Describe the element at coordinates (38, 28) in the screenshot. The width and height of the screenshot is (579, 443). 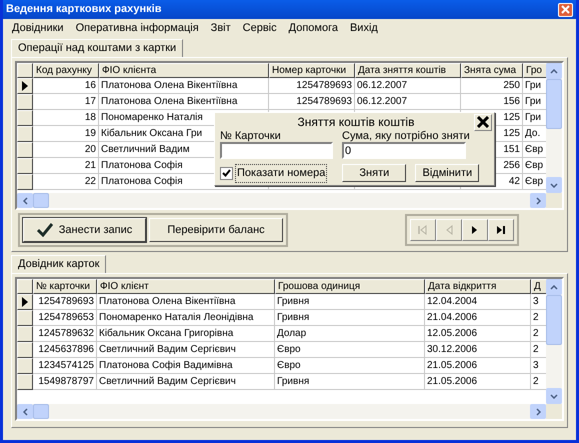
I see `menu-item: Довідники` at that location.